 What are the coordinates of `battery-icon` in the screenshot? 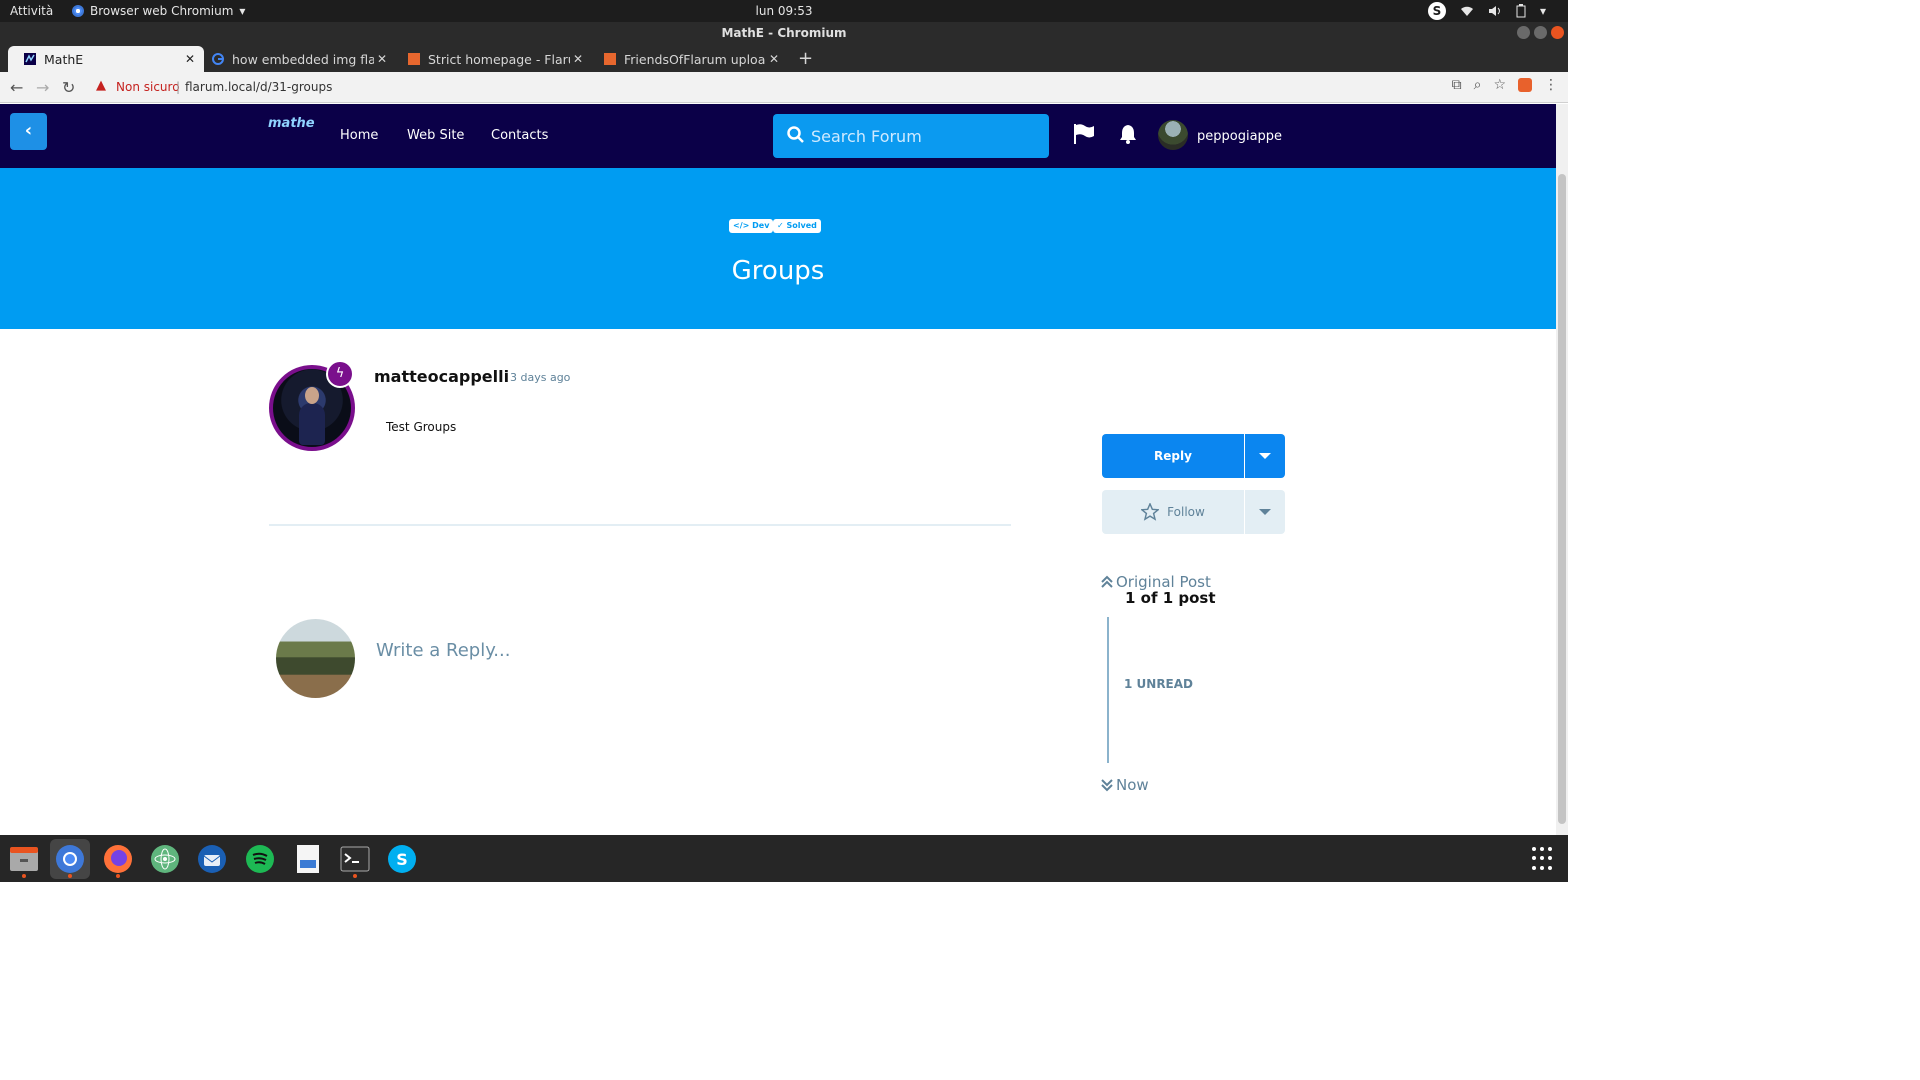 It's located at (1521, 11).